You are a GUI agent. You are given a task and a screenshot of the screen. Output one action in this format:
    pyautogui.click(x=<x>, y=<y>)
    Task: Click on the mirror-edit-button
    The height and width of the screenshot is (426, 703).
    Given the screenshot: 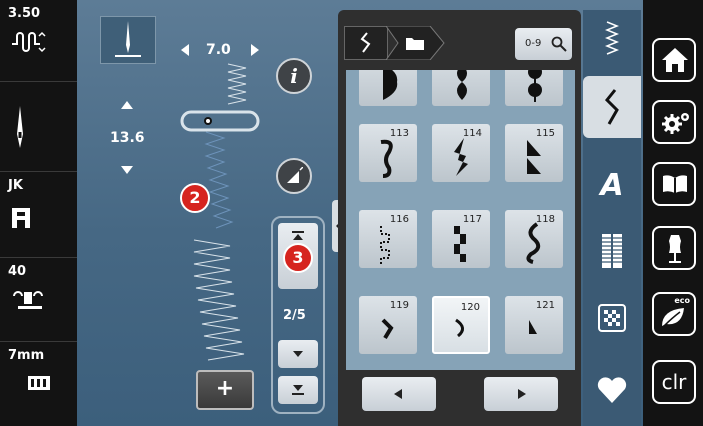 What is the action you would take?
    pyautogui.click(x=294, y=176)
    